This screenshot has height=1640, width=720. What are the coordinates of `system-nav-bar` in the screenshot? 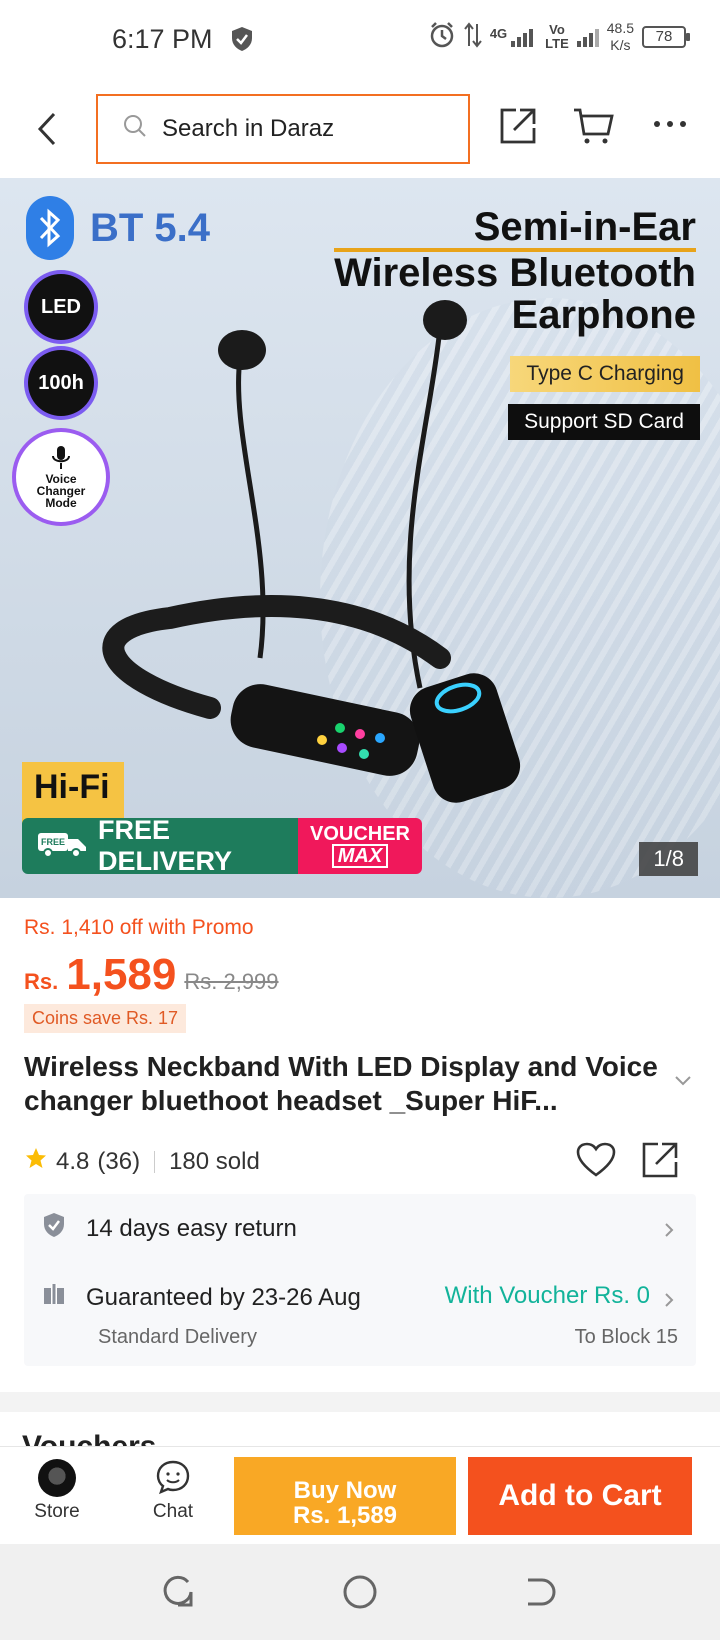 It's located at (360, 1592).